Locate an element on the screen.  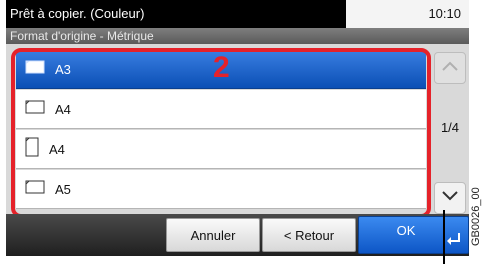
chevron-down-icon is located at coordinates (450, 198).